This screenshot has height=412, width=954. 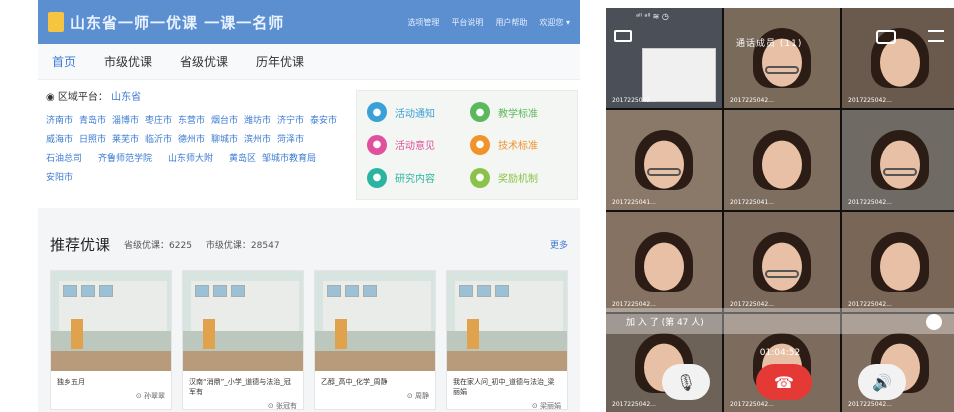 I want to click on participant-glasses, so click(x=782, y=70).